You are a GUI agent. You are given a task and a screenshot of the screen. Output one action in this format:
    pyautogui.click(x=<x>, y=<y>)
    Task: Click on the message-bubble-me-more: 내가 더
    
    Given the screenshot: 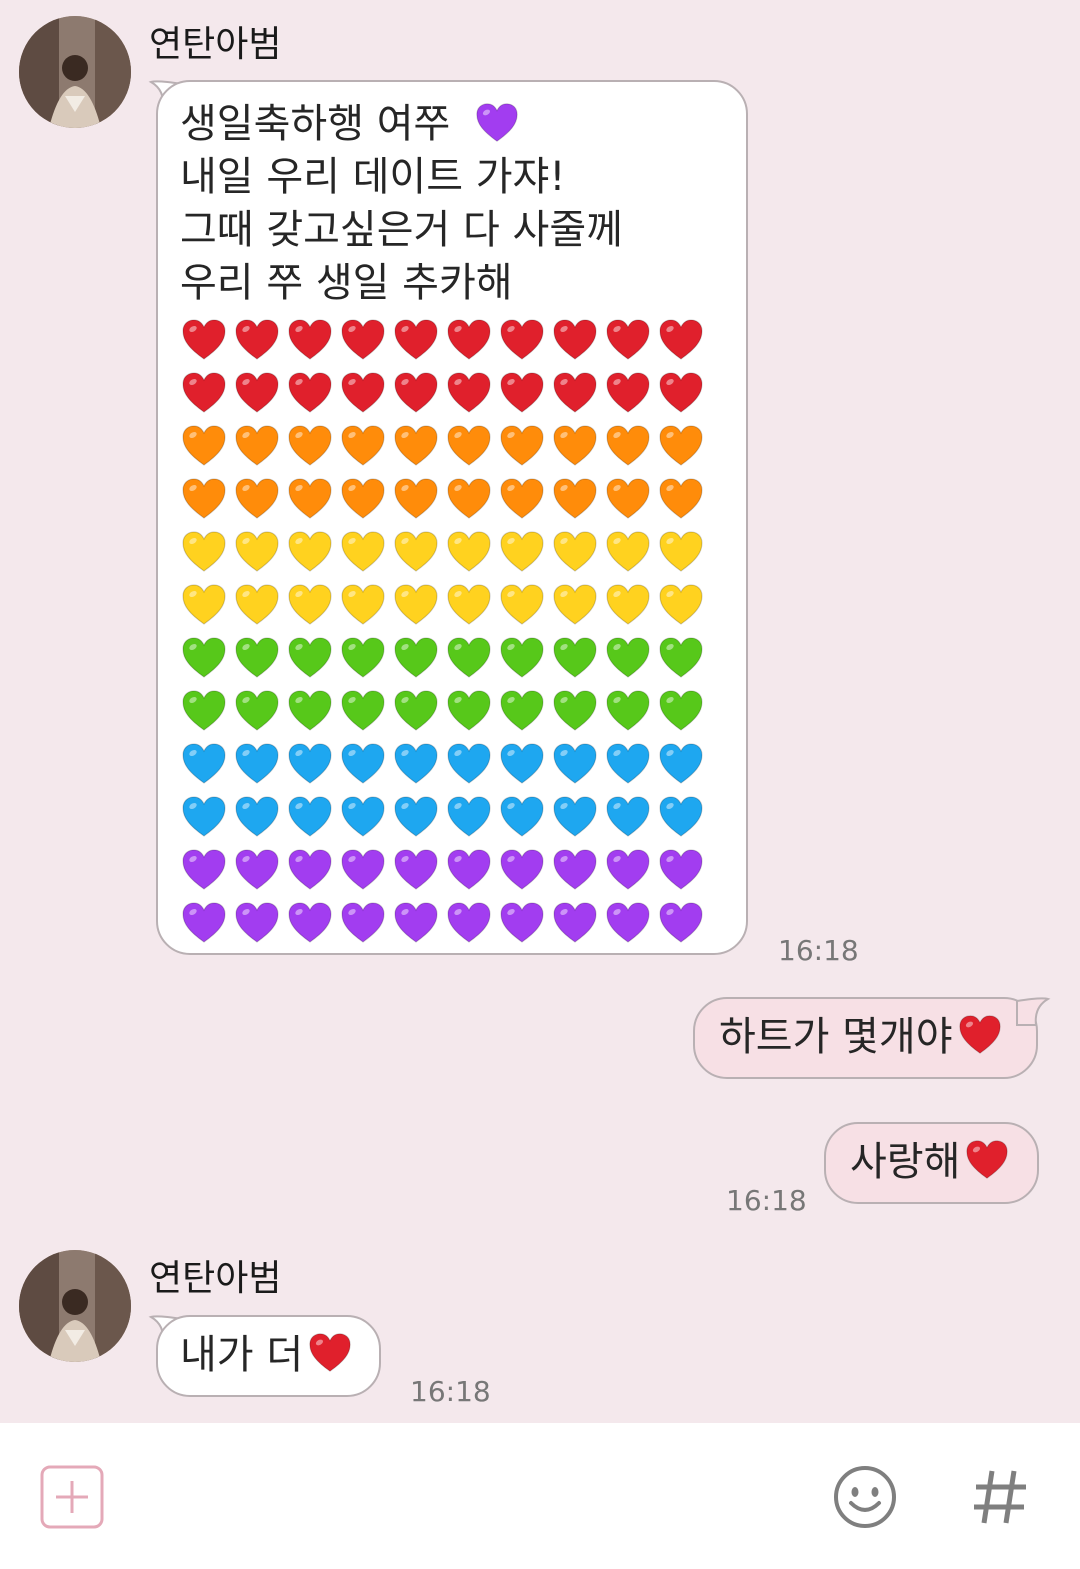 What is the action you would take?
    pyautogui.click(x=268, y=1356)
    